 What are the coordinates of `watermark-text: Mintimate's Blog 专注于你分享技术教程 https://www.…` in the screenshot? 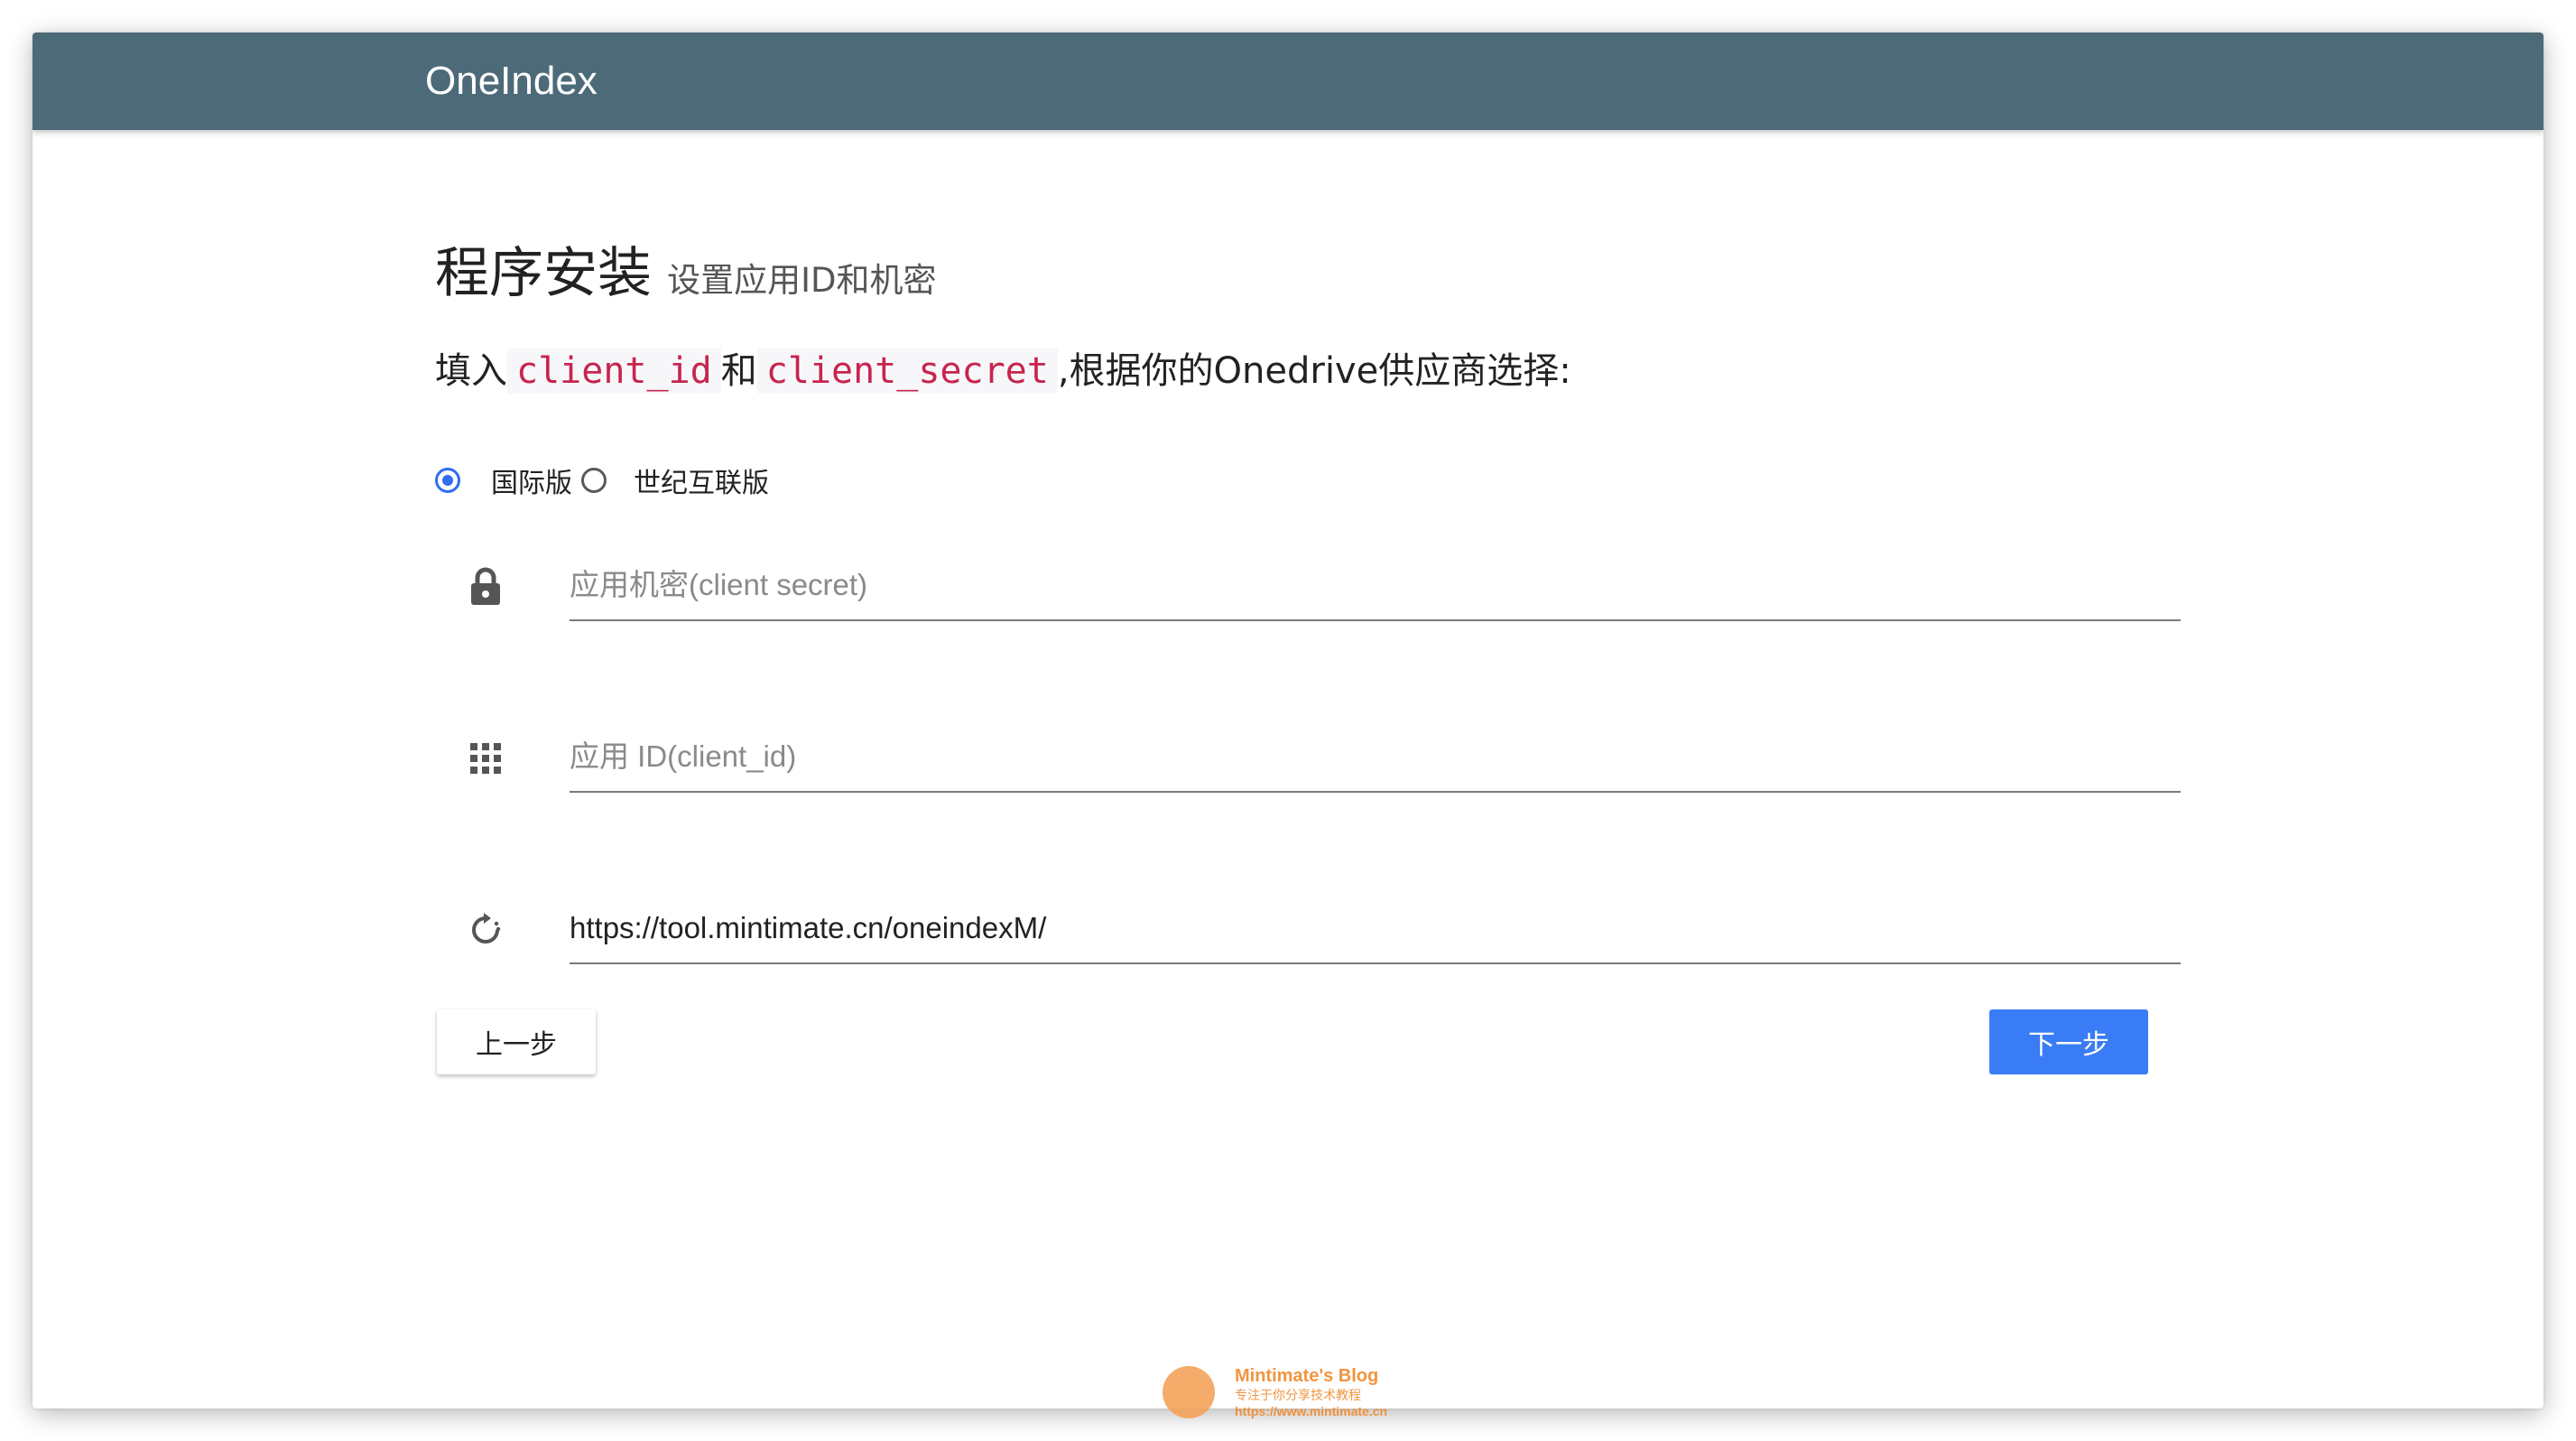 It's located at (1311, 1392).